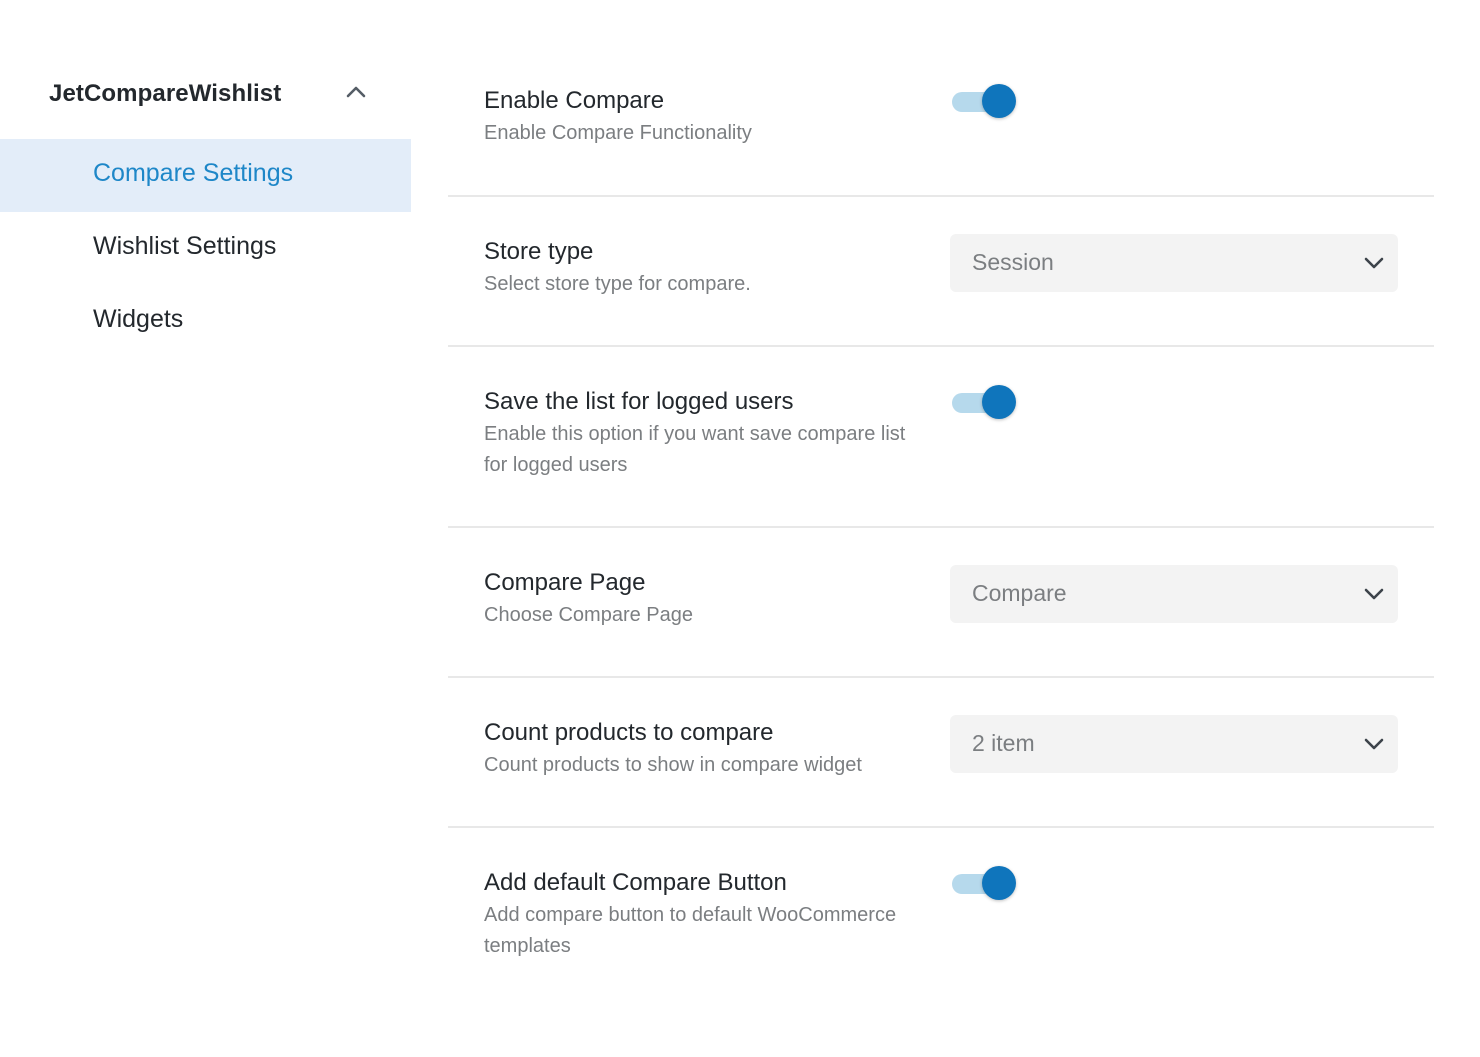  What do you see at coordinates (1003, 743) in the screenshot?
I see `select-value: 2 item` at bounding box center [1003, 743].